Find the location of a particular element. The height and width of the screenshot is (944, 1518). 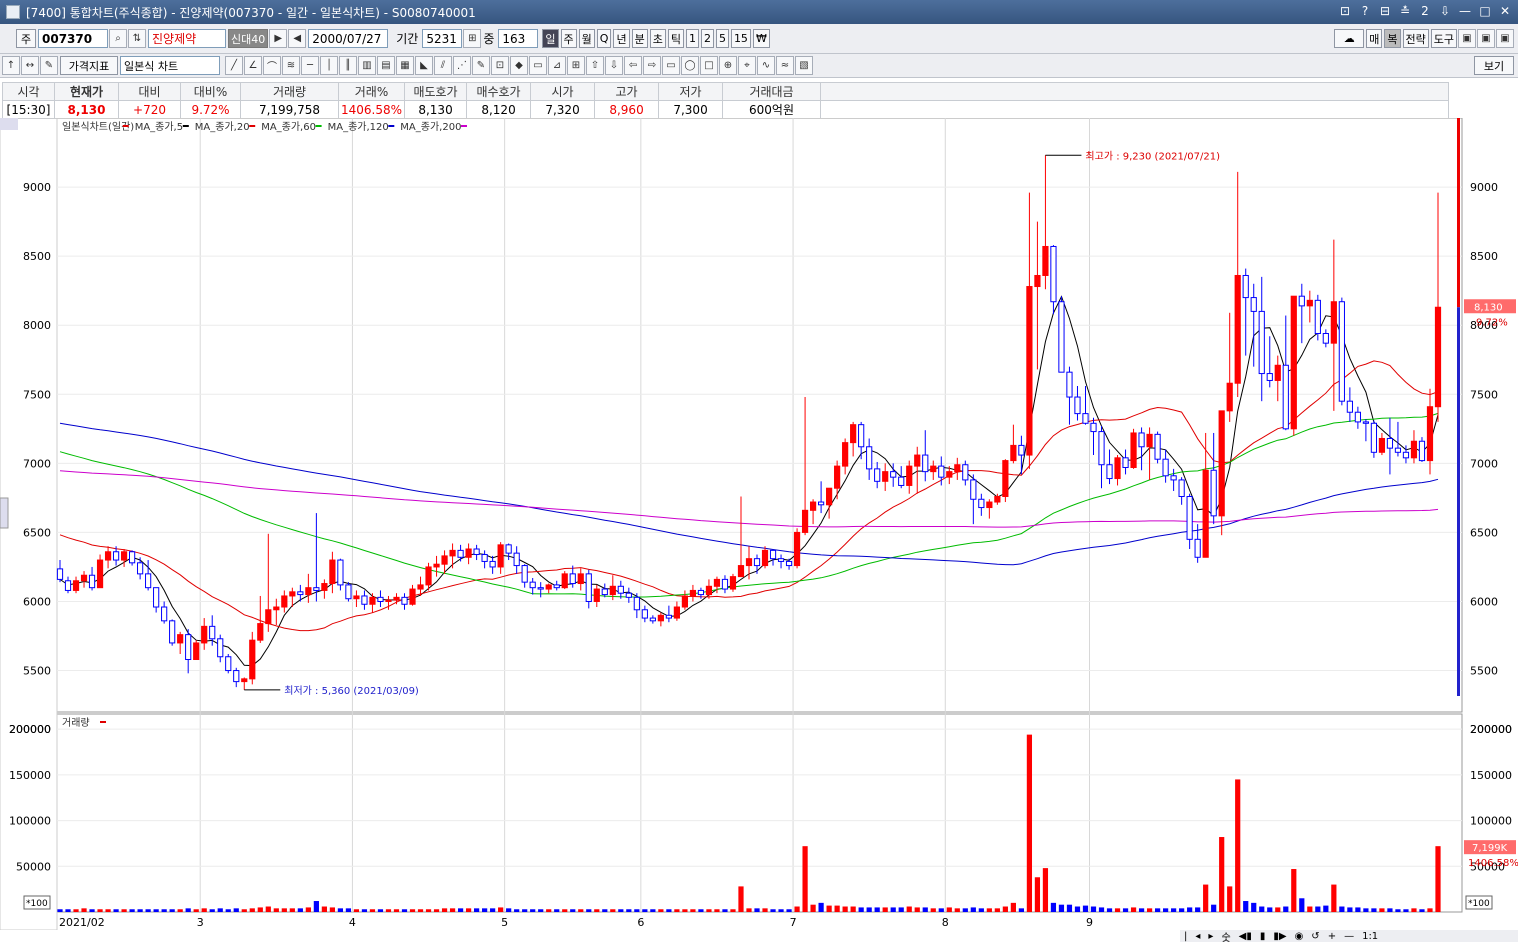

price-indicator-button: 가격지표 is located at coordinates (89, 65).